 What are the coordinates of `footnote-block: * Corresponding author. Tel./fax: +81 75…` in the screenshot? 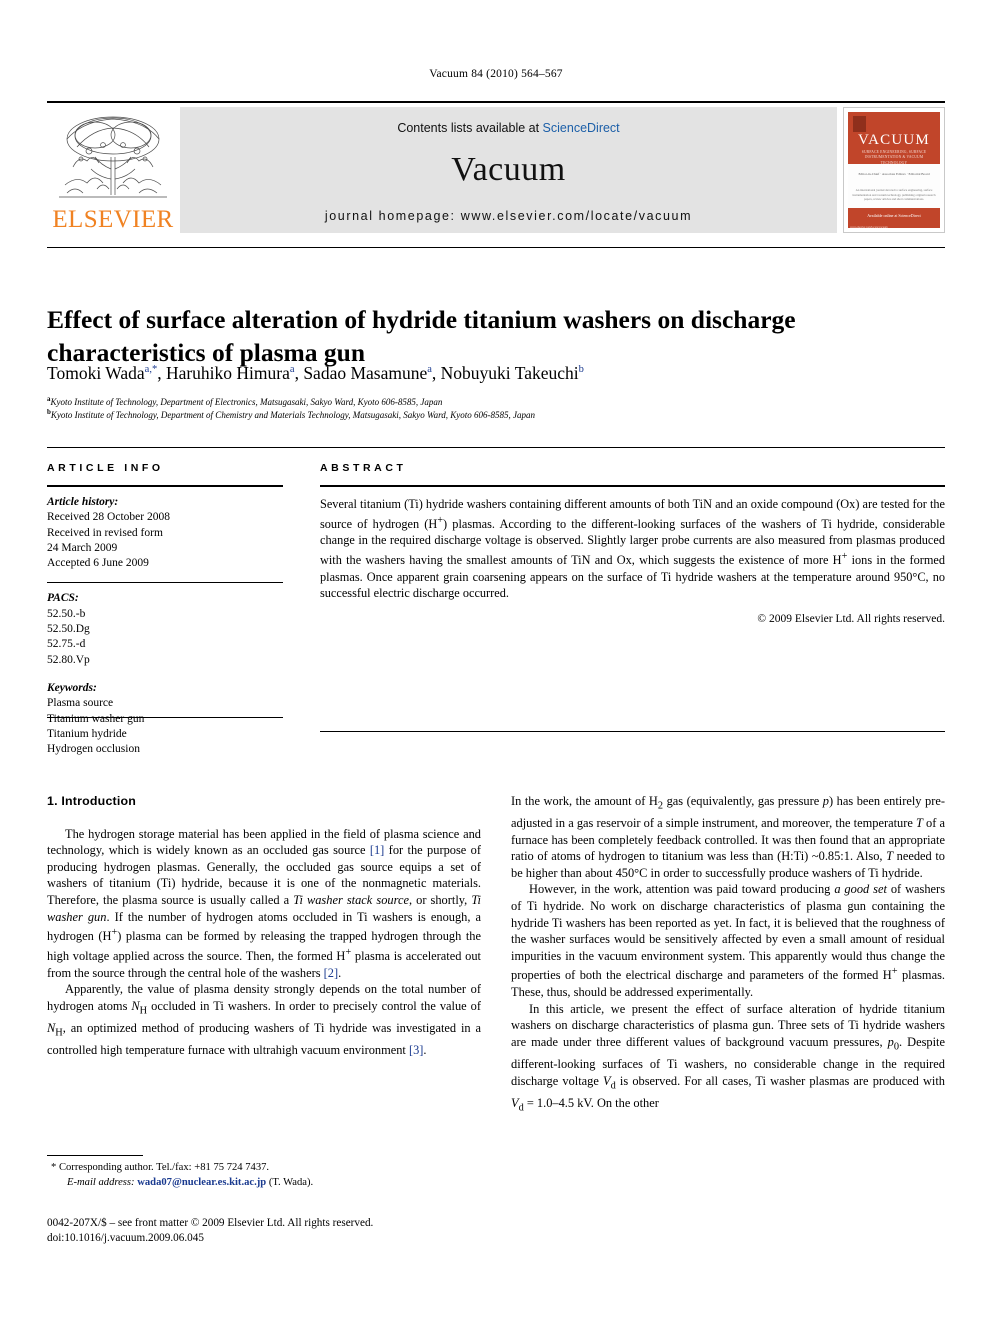 It's located at (257, 1175).